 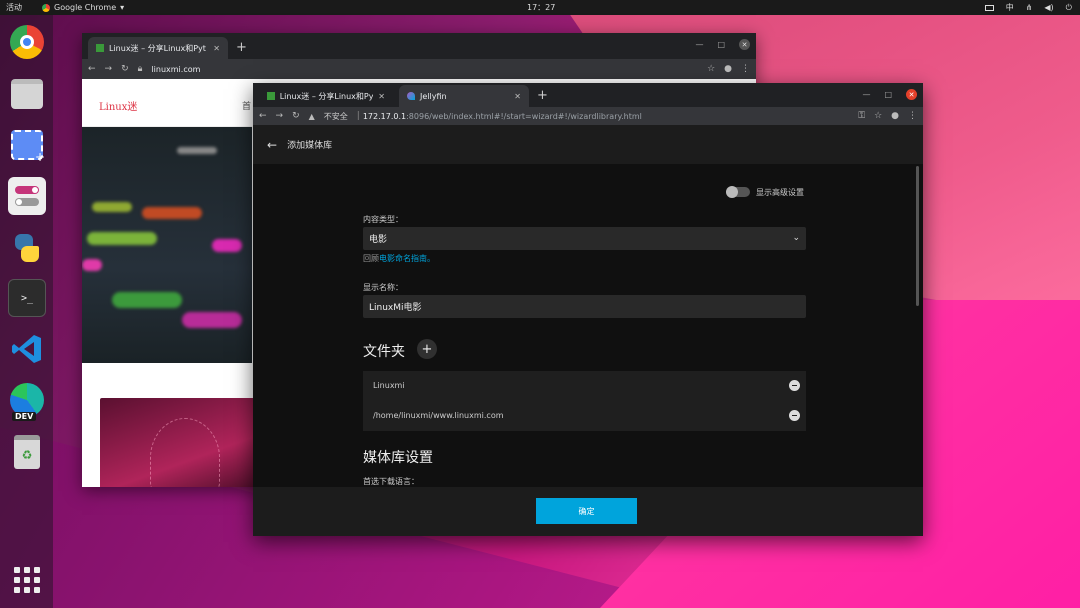 What do you see at coordinates (27, 42) in the screenshot?
I see `chrome-icon` at bounding box center [27, 42].